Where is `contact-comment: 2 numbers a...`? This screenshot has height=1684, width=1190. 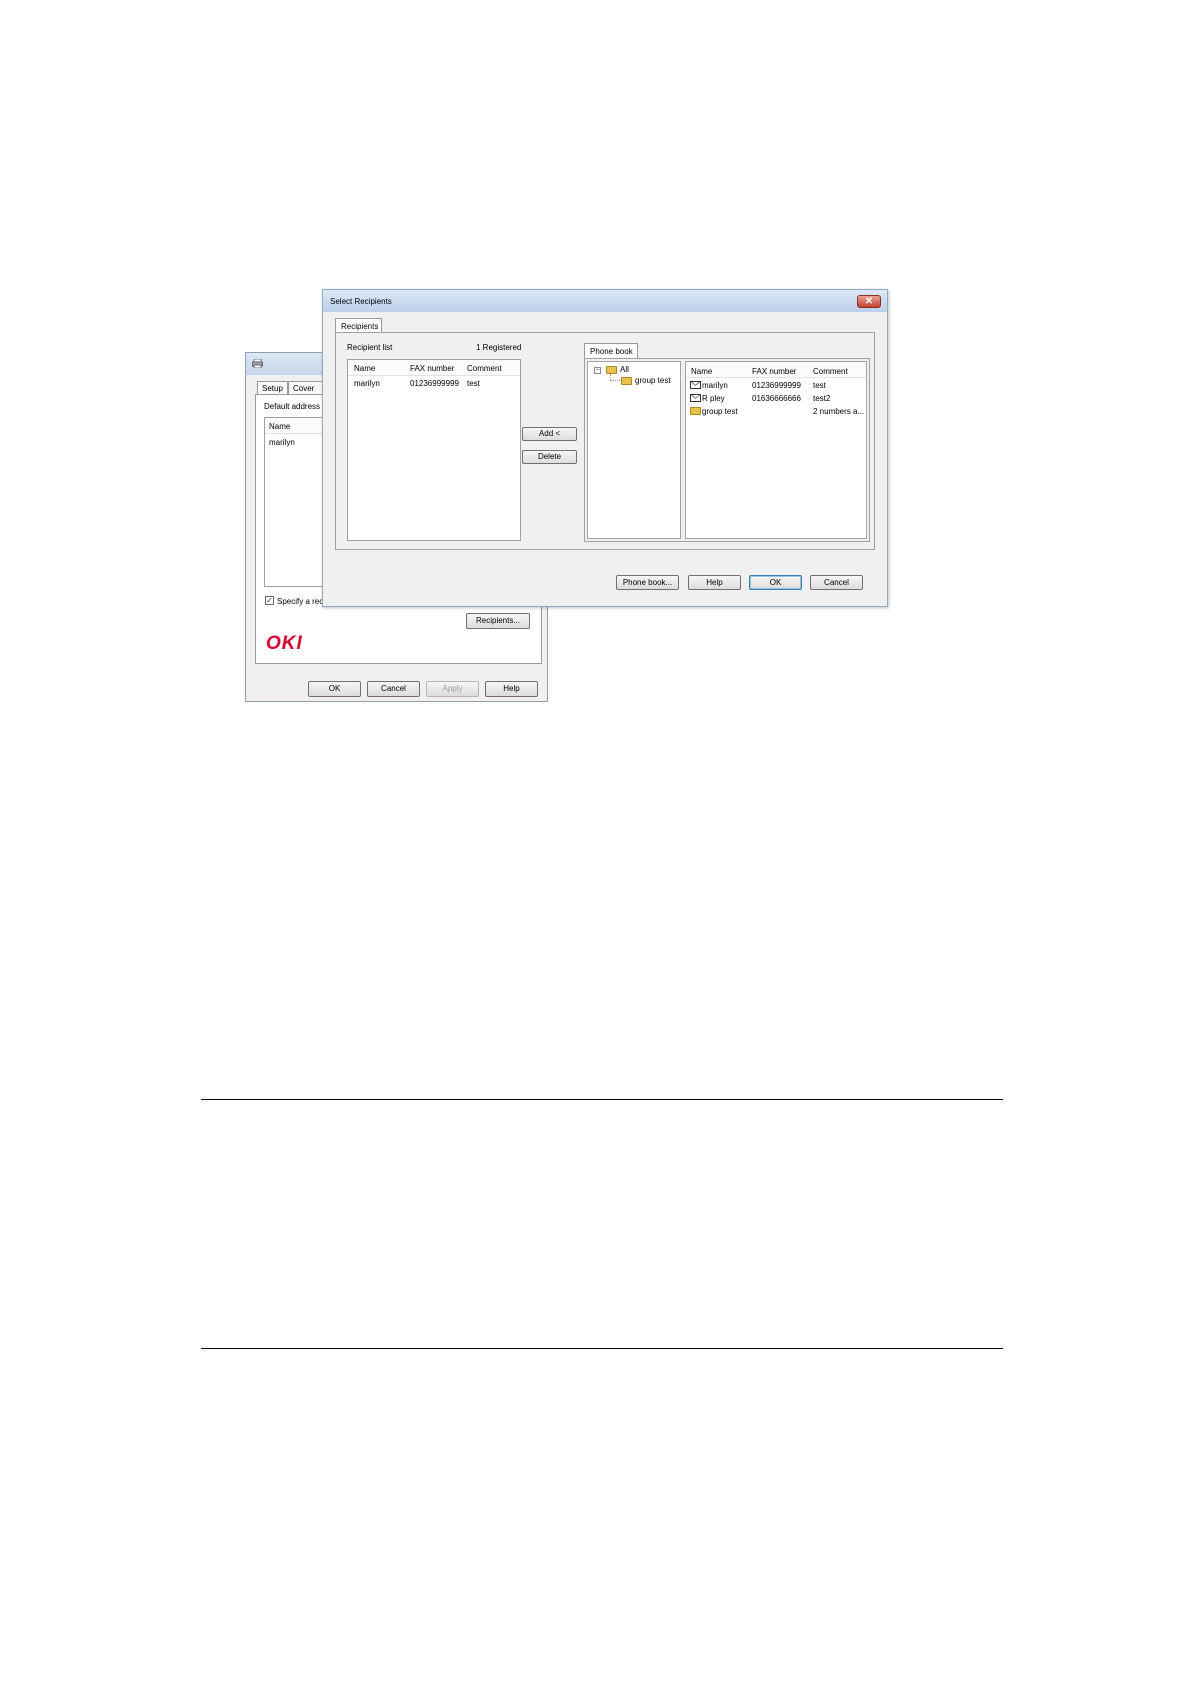
contact-comment: 2 numbers a... is located at coordinates (839, 411).